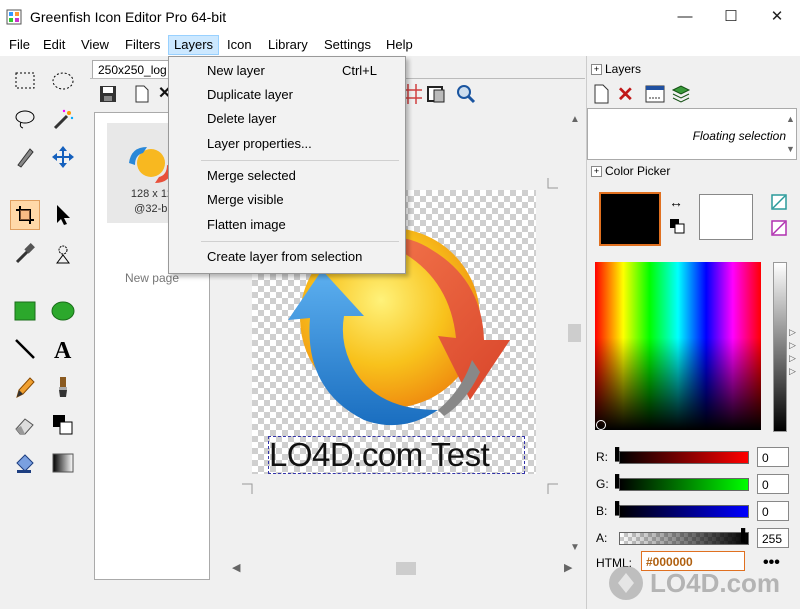 The height and width of the screenshot is (609, 800). I want to click on gradient-icon, so click(63, 463).